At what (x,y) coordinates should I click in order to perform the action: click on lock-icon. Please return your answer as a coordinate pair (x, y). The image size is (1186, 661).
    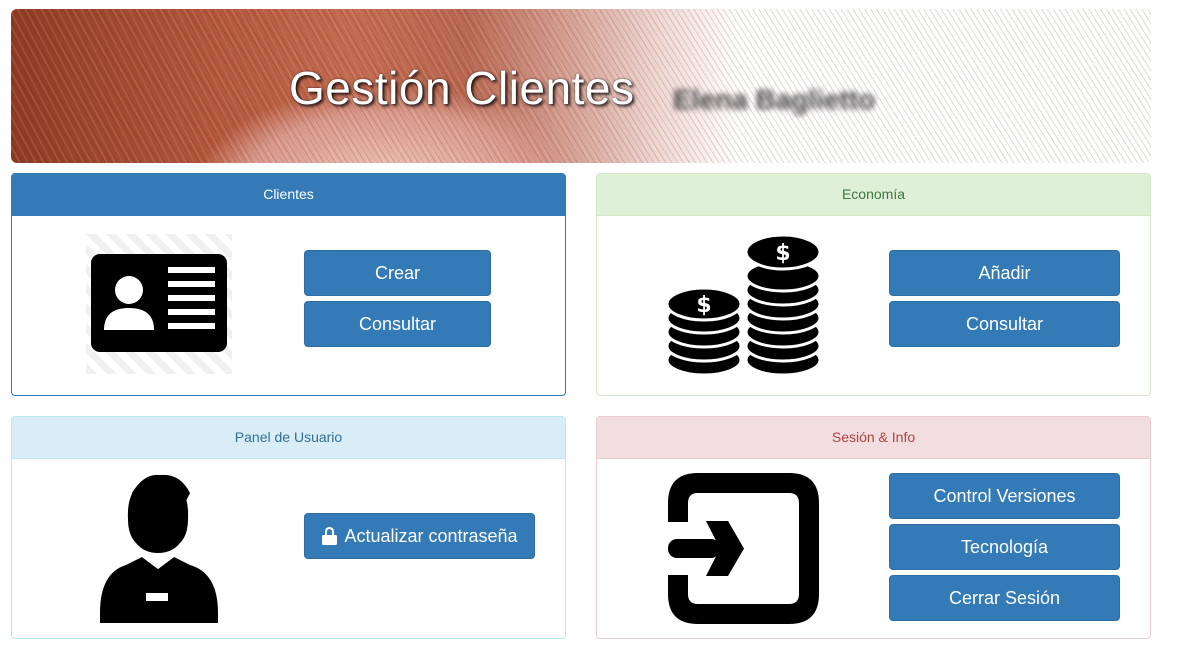
    Looking at the image, I should click on (330, 536).